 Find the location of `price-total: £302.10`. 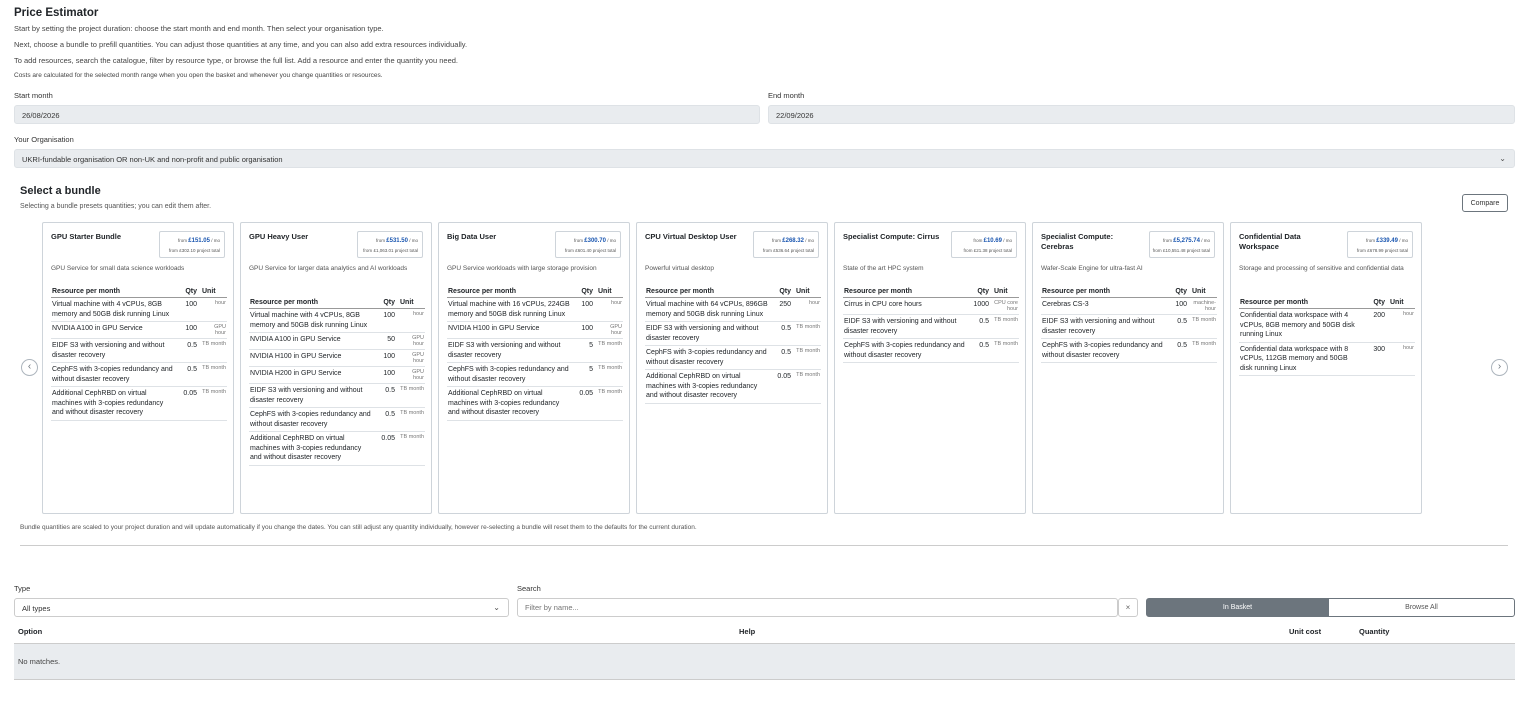

price-total: £302.10 is located at coordinates (187, 250).